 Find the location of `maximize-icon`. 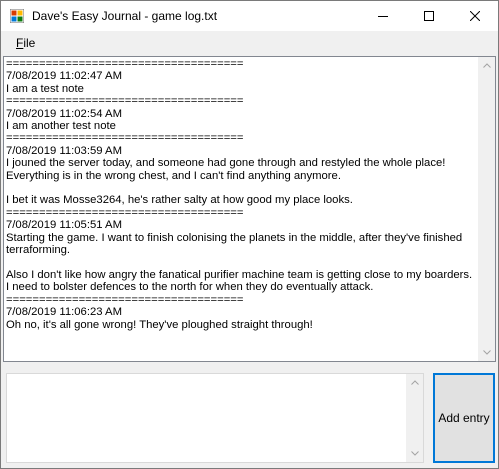

maximize-icon is located at coordinates (429, 16).